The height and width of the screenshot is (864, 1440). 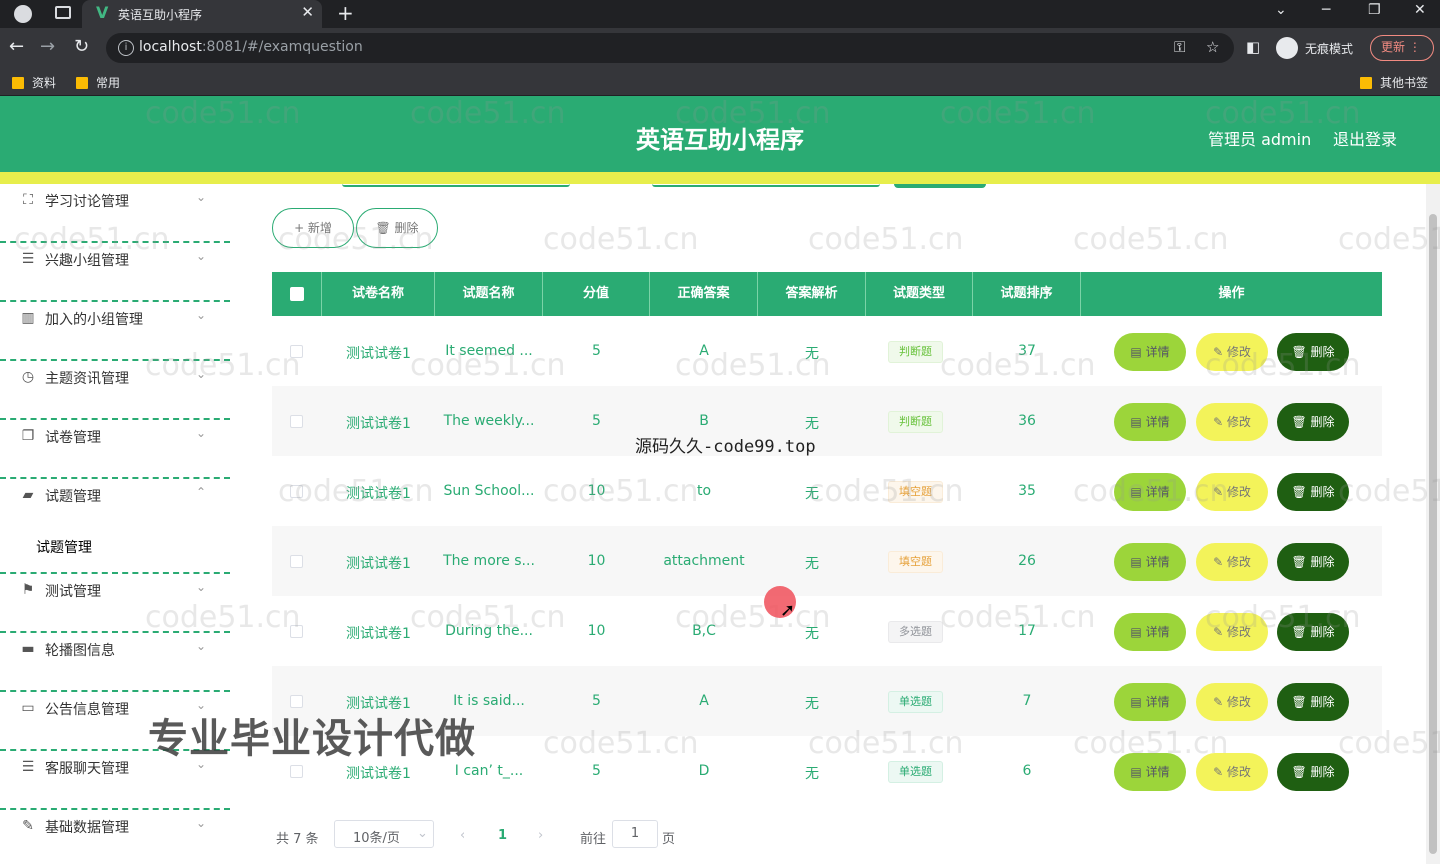 What do you see at coordinates (81, 46) in the screenshot?
I see `reload-icon: ↻` at bounding box center [81, 46].